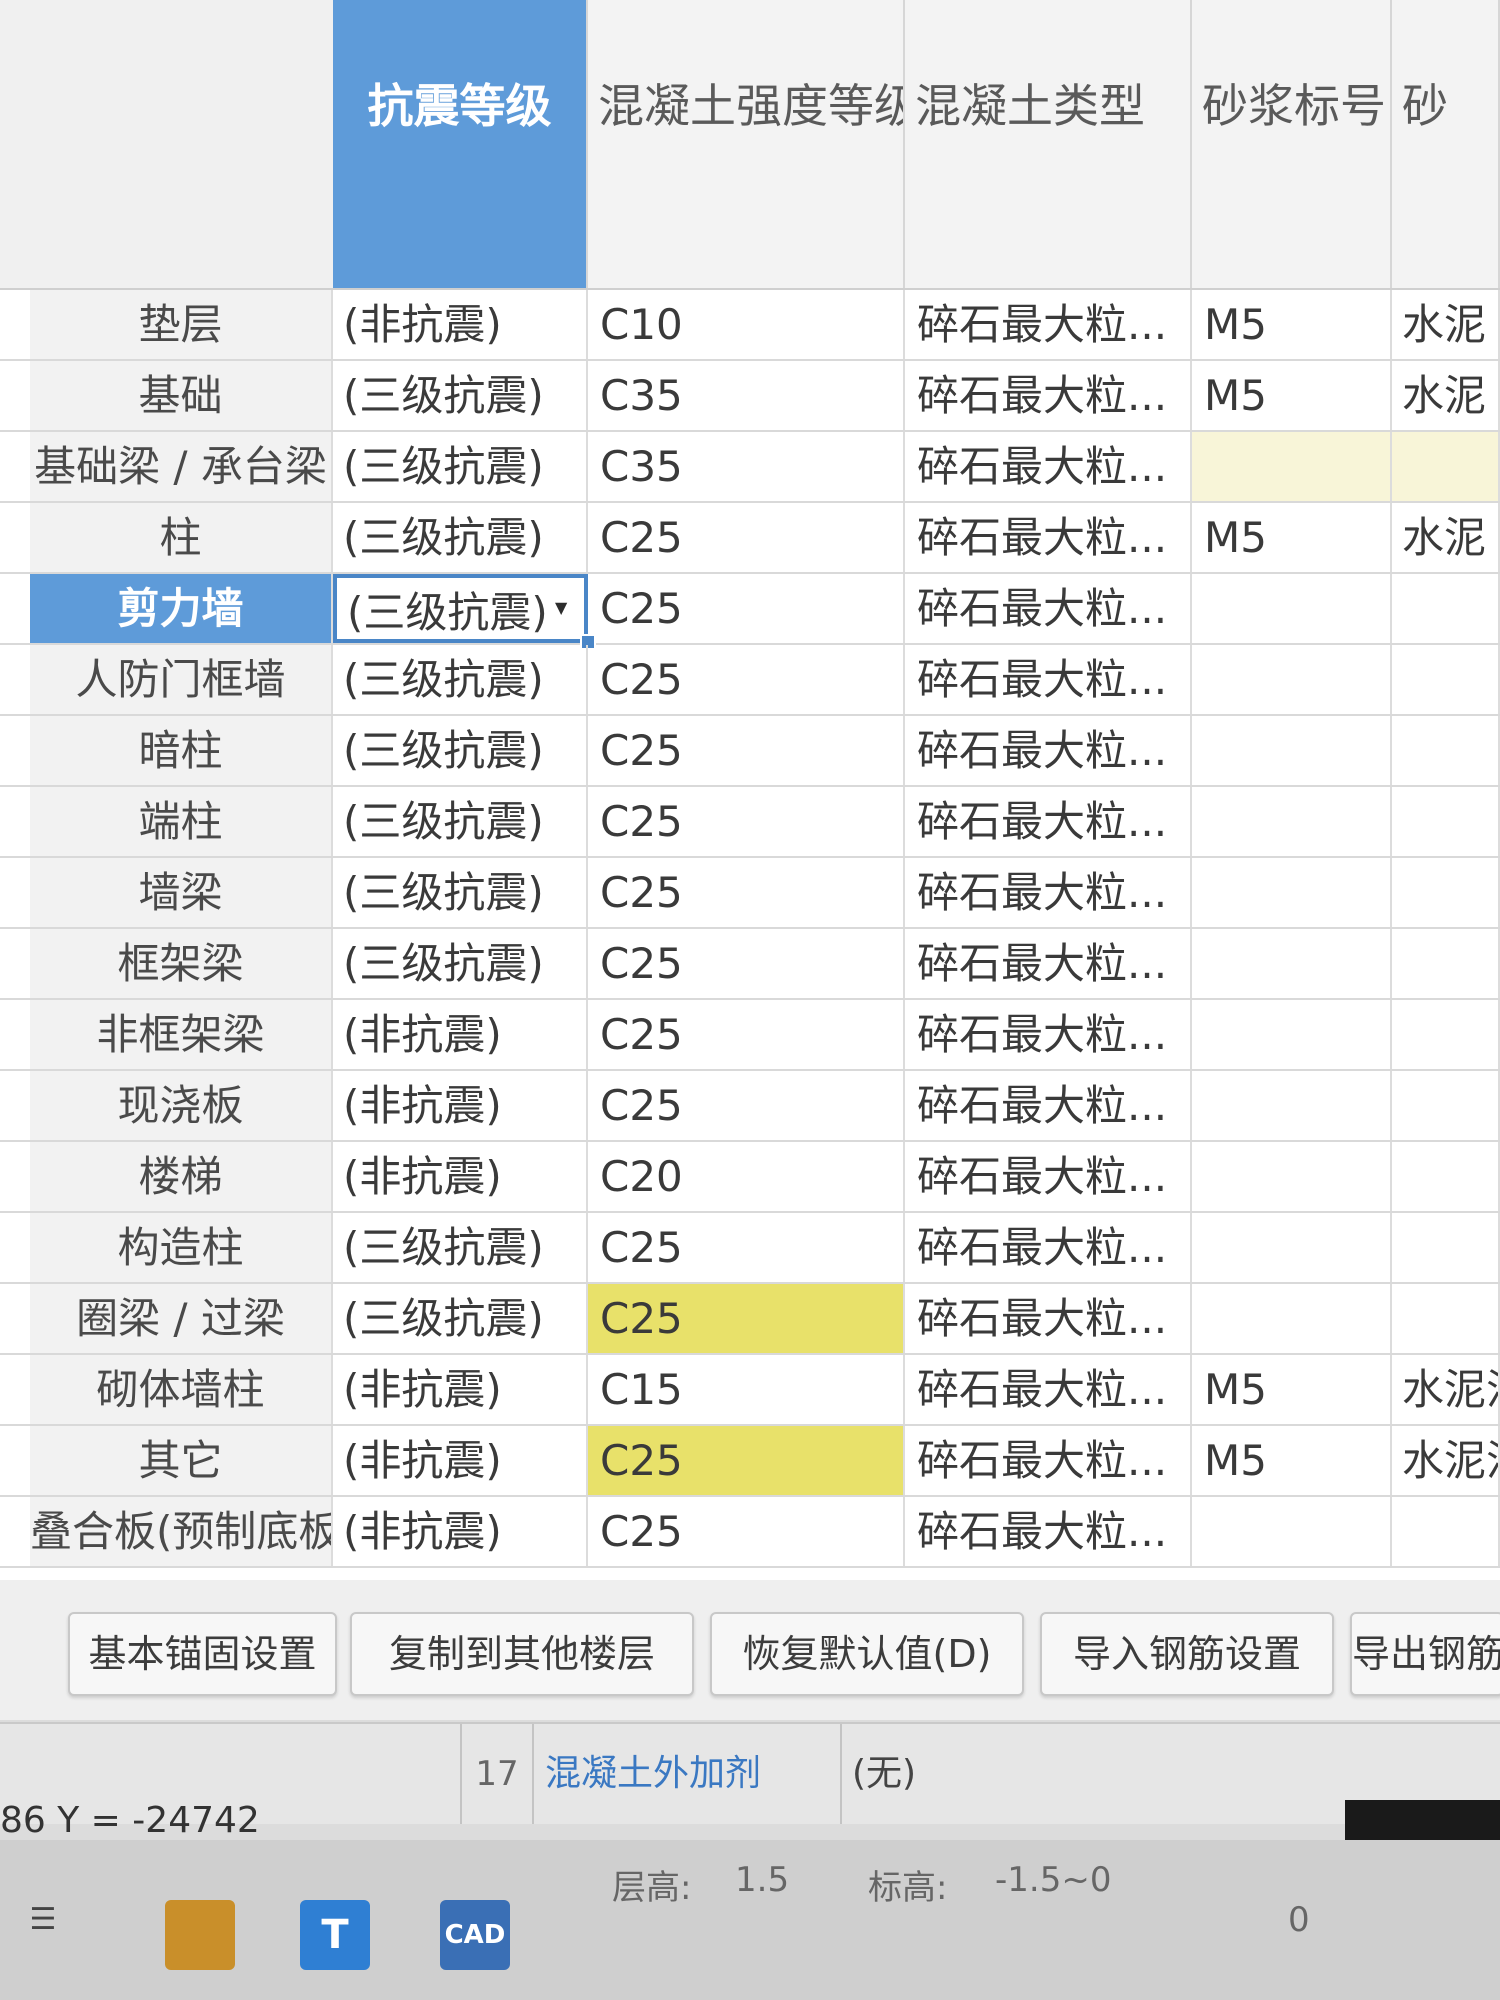  I want to click on table-row: 剪力墙 (三级抗震) C25 碎石最大粒... ▼, so click(750, 612).